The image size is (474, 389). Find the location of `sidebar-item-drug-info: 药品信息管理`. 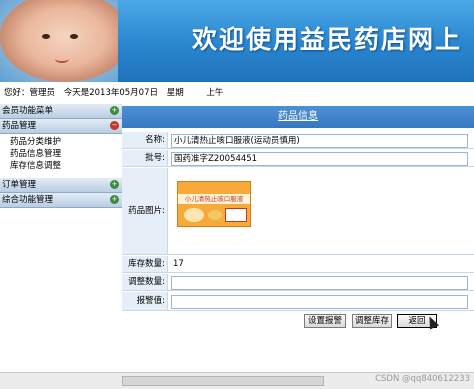

sidebar-item-drug-info: 药品信息管理 is located at coordinates (66, 154).